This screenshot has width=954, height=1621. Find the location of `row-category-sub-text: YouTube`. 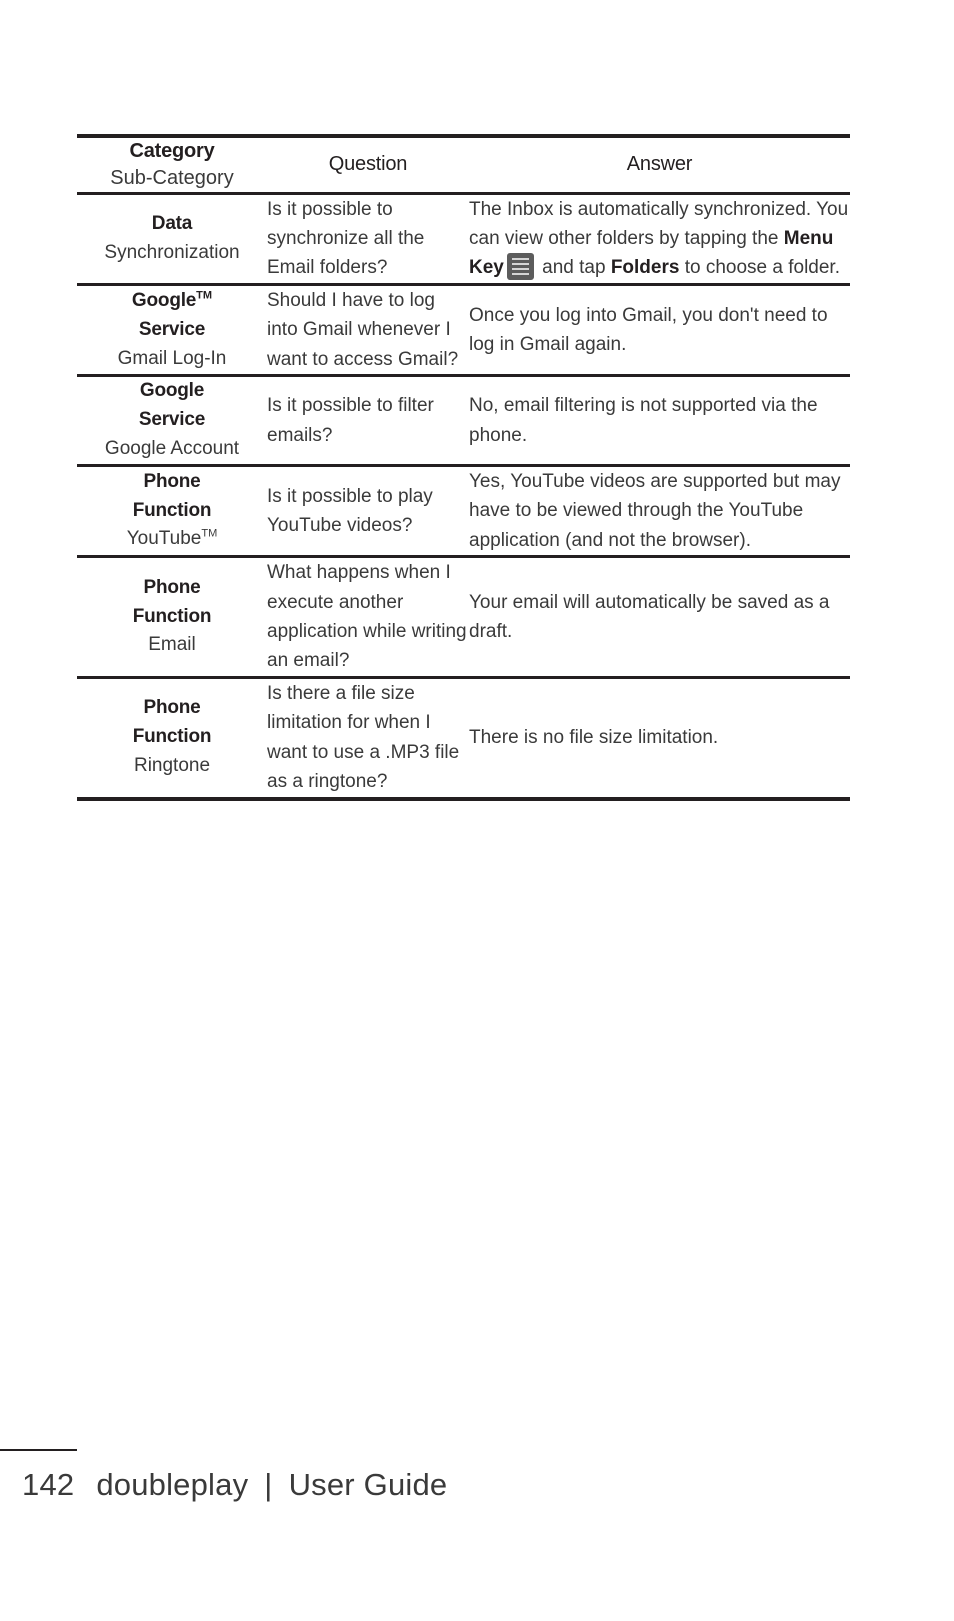

row-category-sub-text: YouTube is located at coordinates (164, 539).